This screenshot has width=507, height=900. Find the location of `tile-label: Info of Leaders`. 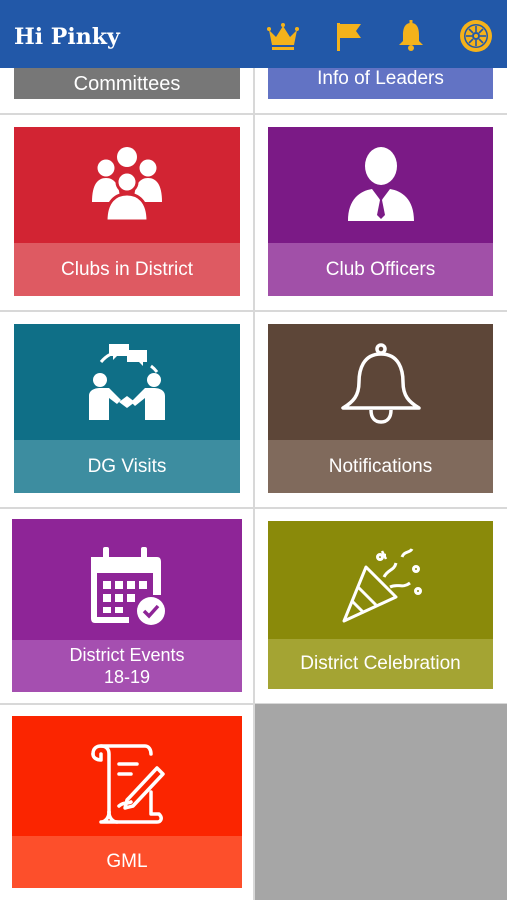

tile-label: Info of Leaders is located at coordinates (380, 83).